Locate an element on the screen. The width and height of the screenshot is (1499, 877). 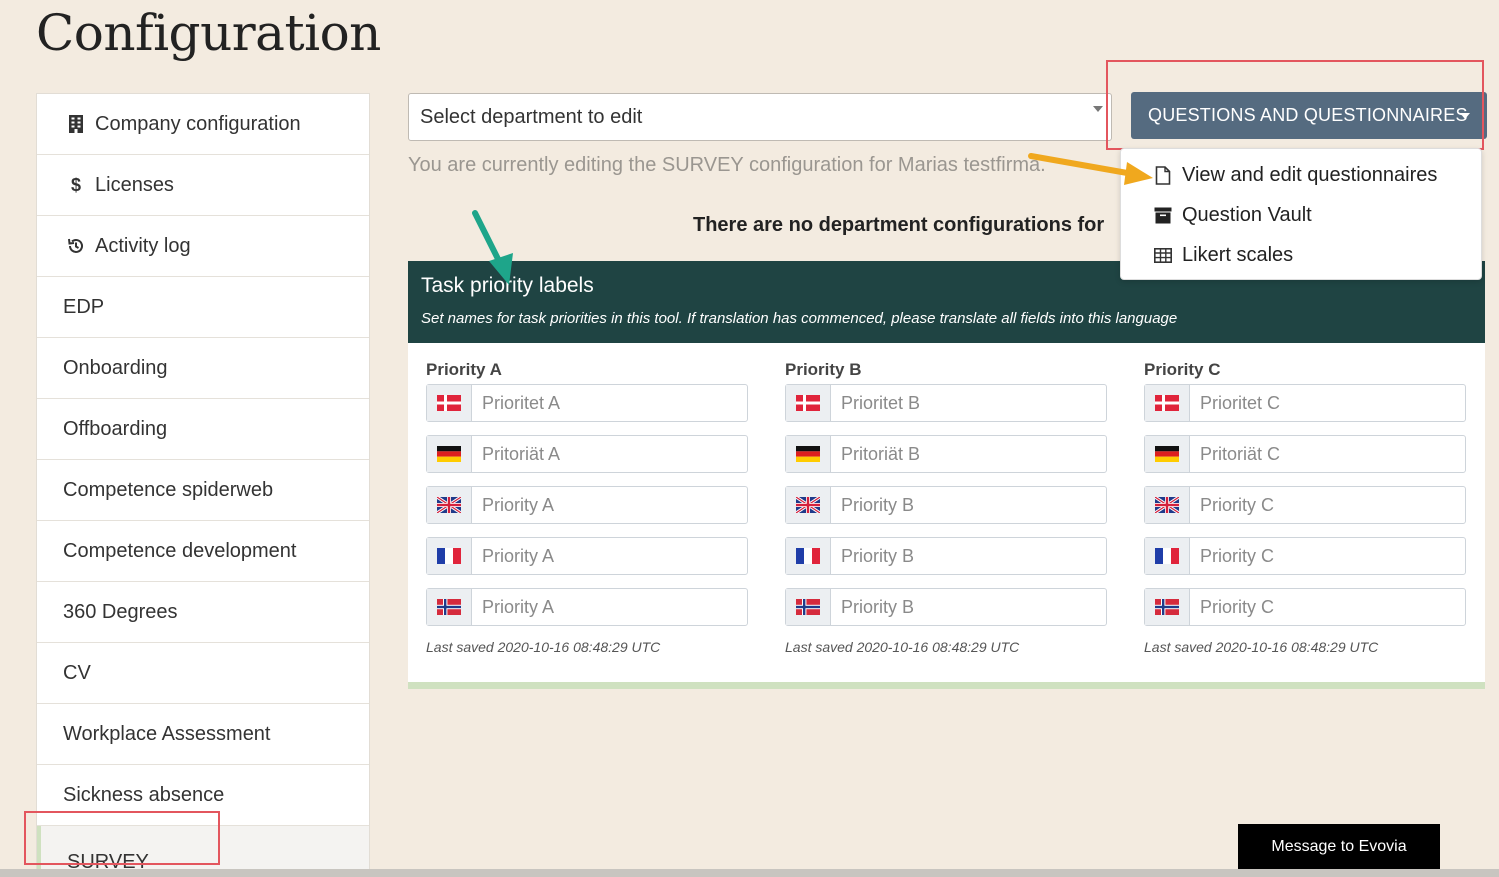
menu-item-question-vault: Question Vault is located at coordinates (1301, 215).